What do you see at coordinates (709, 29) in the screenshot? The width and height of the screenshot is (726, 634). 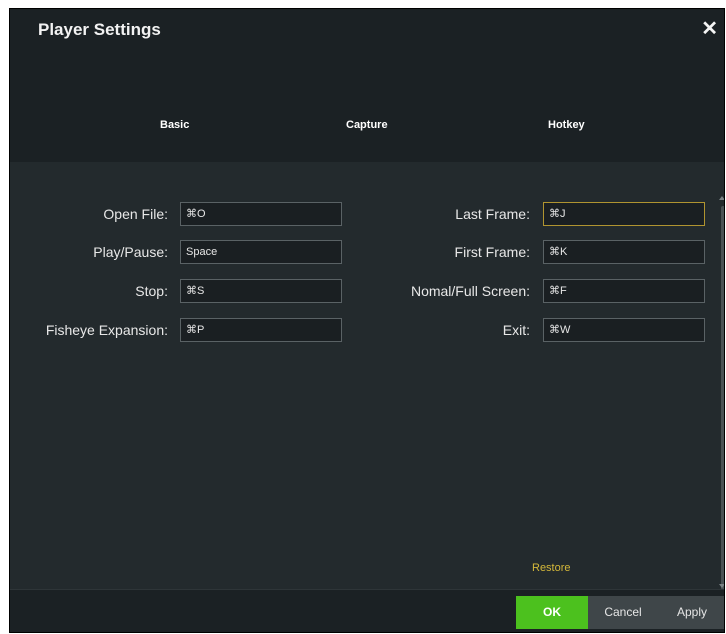 I see `close-icon: ✕` at bounding box center [709, 29].